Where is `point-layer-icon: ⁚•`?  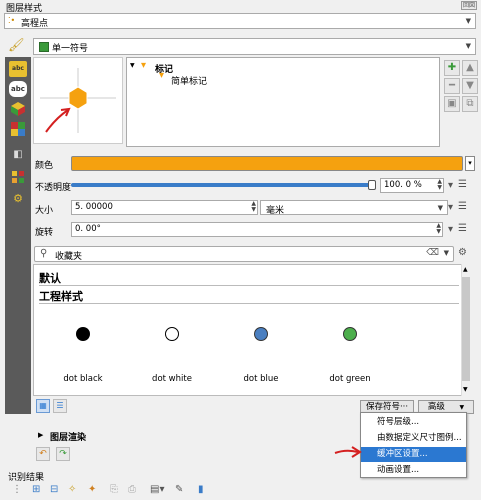 point-layer-icon: ⁚• is located at coordinates (12, 20).